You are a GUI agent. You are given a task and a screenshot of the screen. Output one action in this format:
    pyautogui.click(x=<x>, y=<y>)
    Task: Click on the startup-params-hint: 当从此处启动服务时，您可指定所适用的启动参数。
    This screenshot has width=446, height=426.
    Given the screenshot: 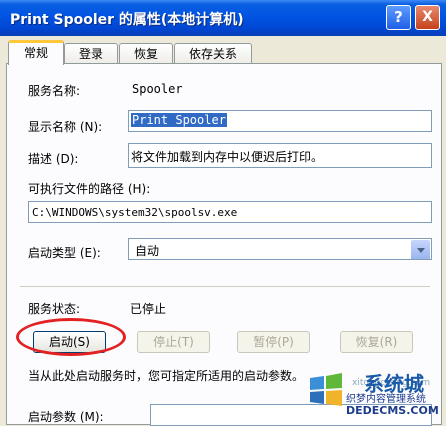 What is the action you would take?
    pyautogui.click(x=166, y=376)
    